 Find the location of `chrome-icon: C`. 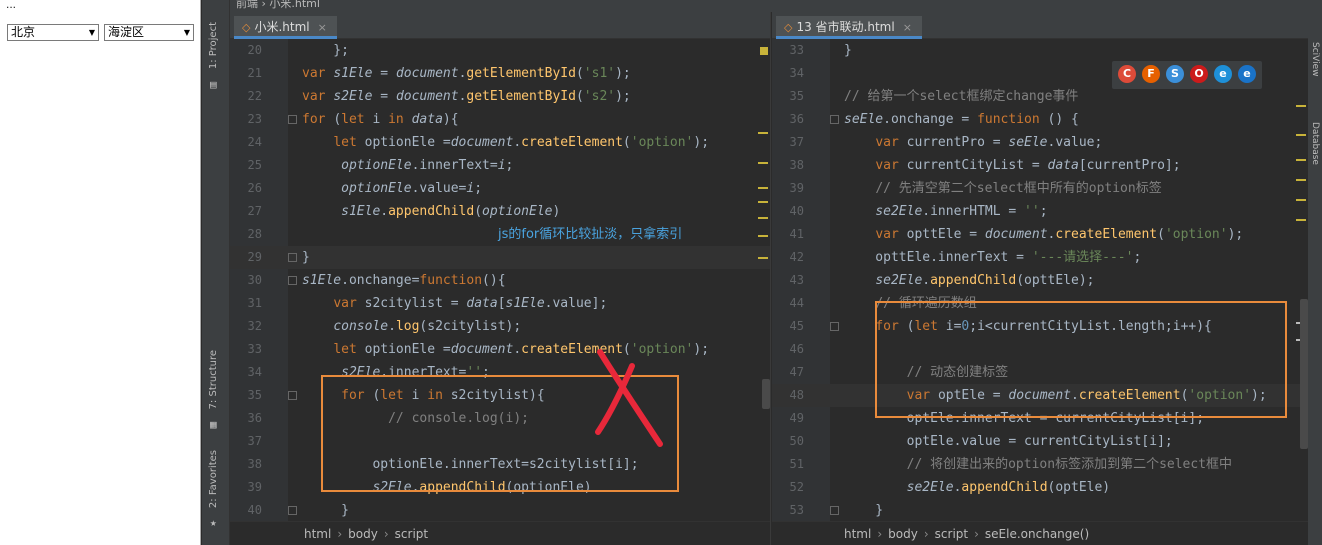

chrome-icon: C is located at coordinates (1127, 74).